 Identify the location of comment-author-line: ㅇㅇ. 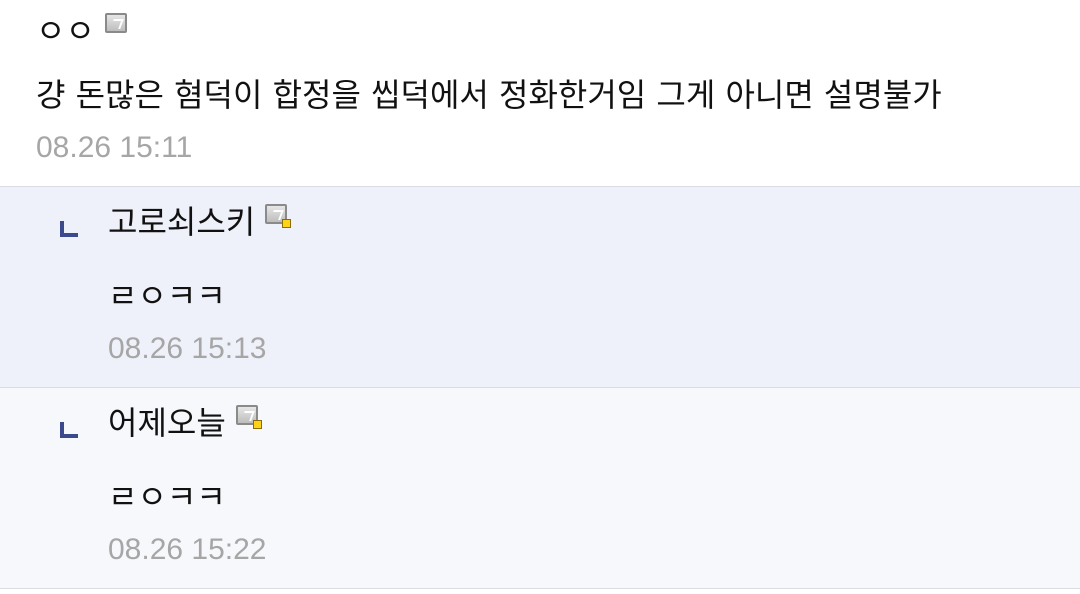
(83, 31).